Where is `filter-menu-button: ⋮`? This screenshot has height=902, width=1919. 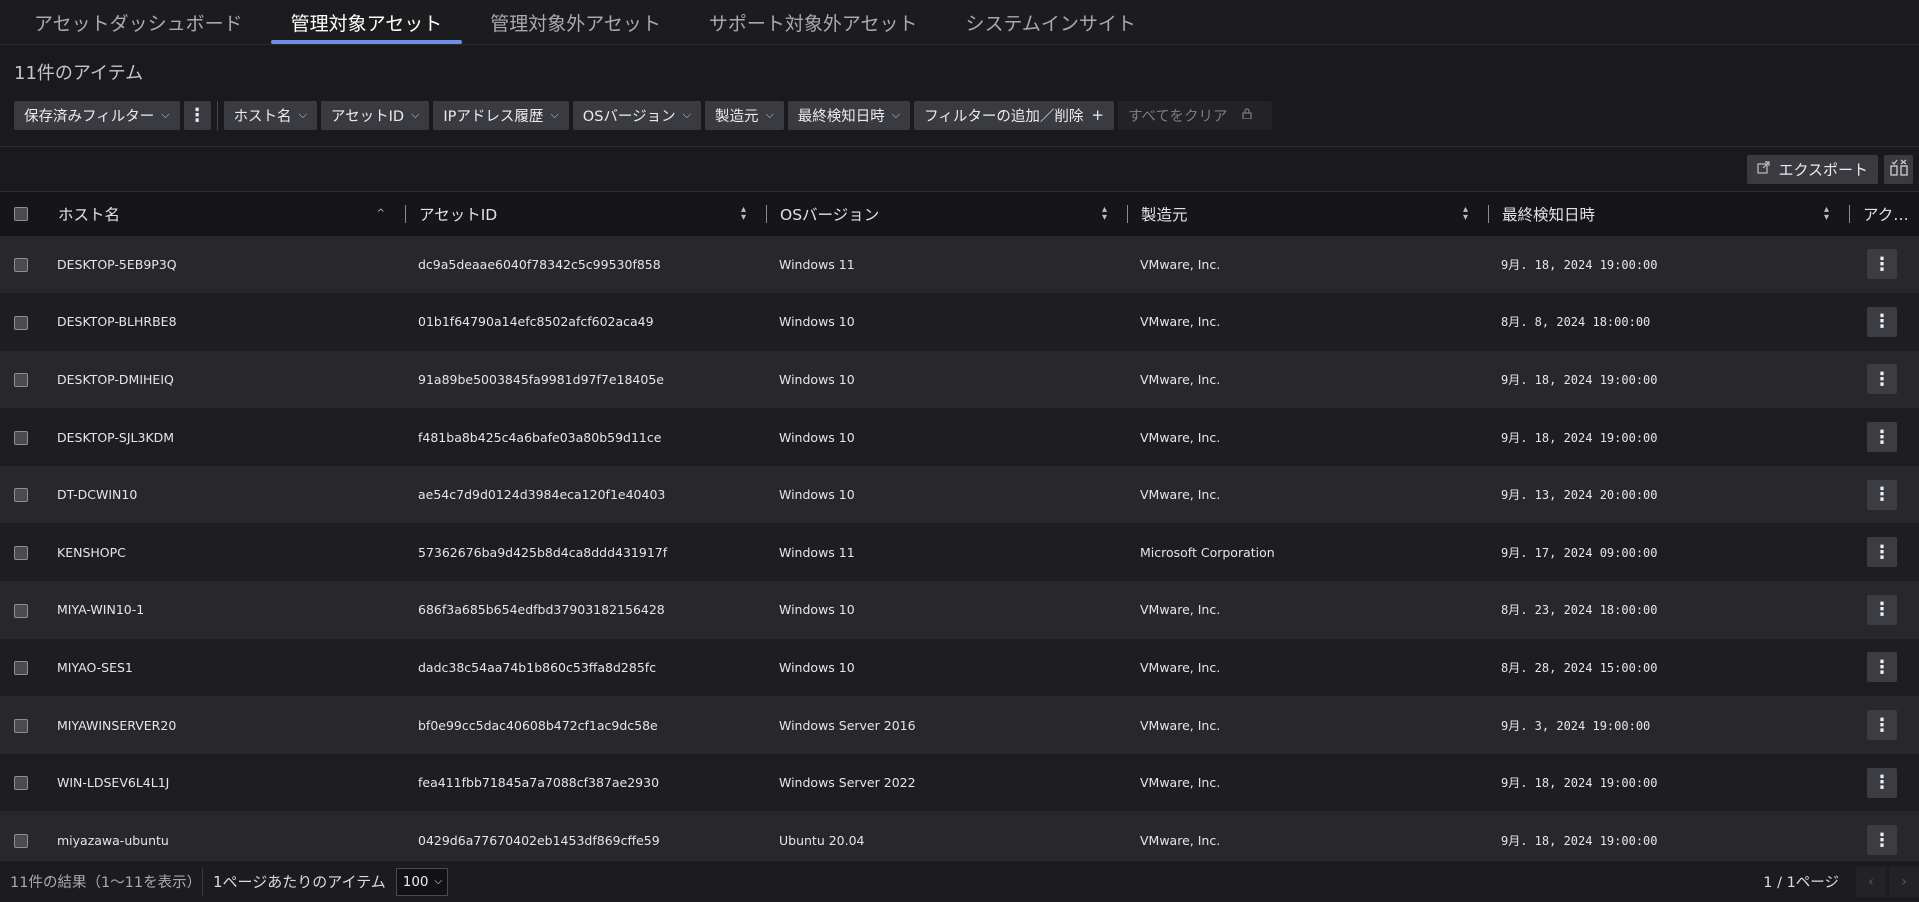 filter-menu-button: ⋮ is located at coordinates (197, 115).